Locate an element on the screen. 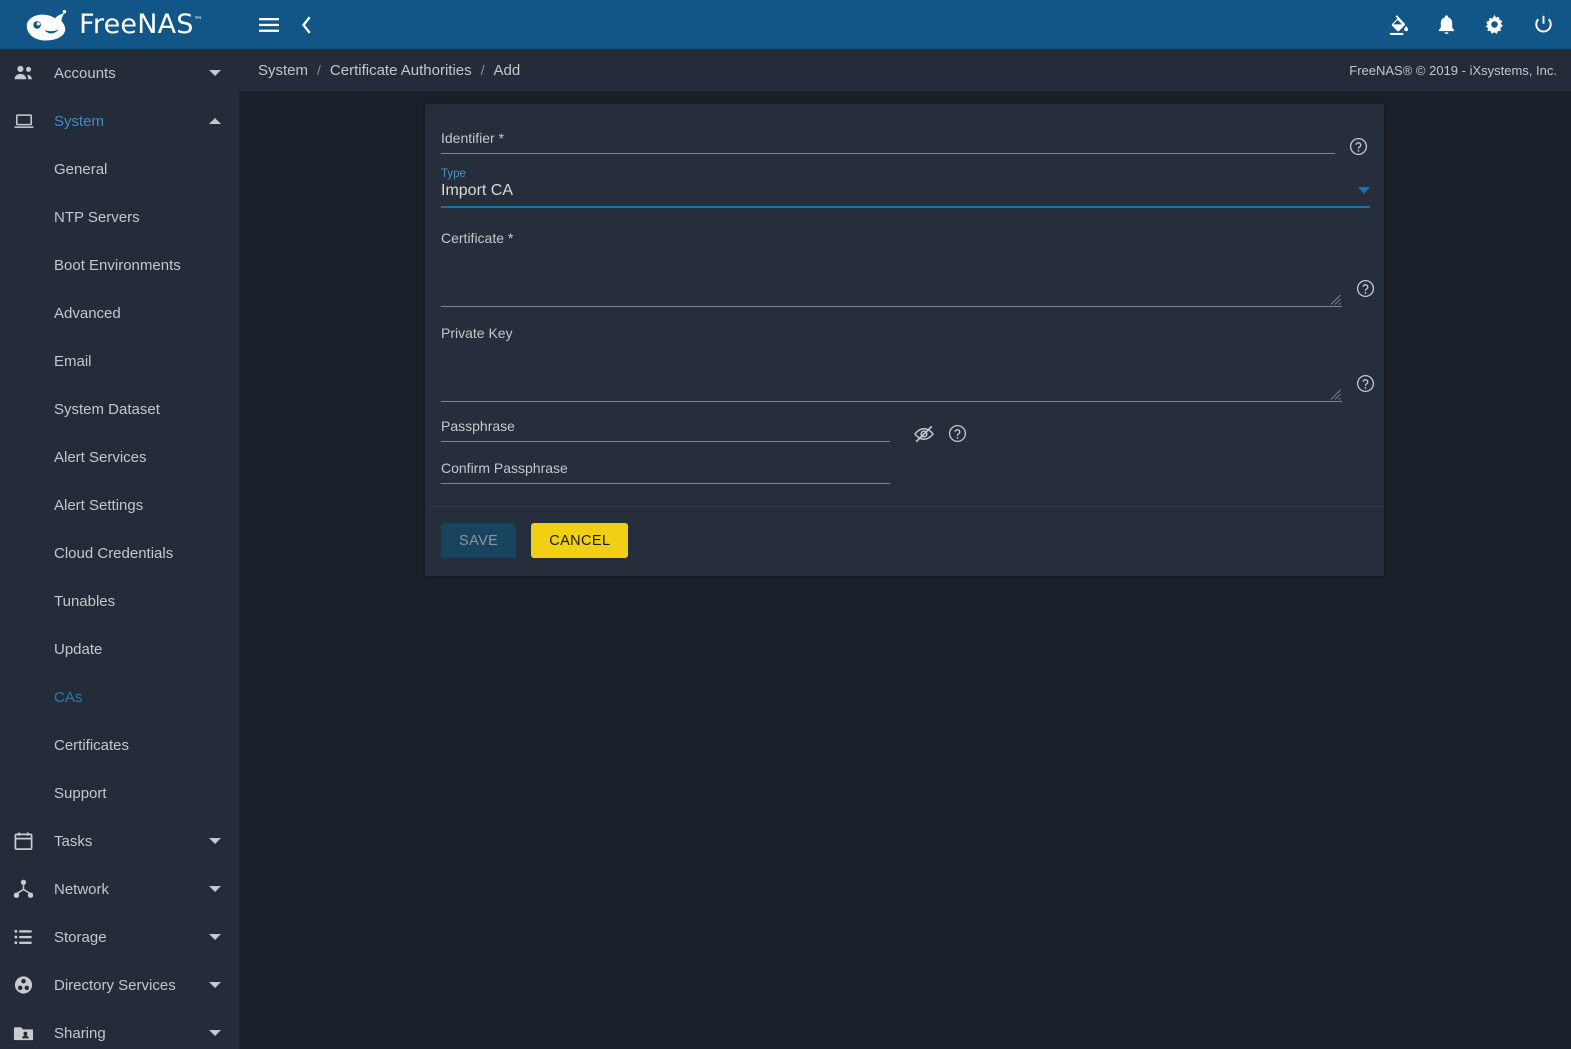 The image size is (1571, 1049). type-select-field: Type Import CA is located at coordinates (905, 188).